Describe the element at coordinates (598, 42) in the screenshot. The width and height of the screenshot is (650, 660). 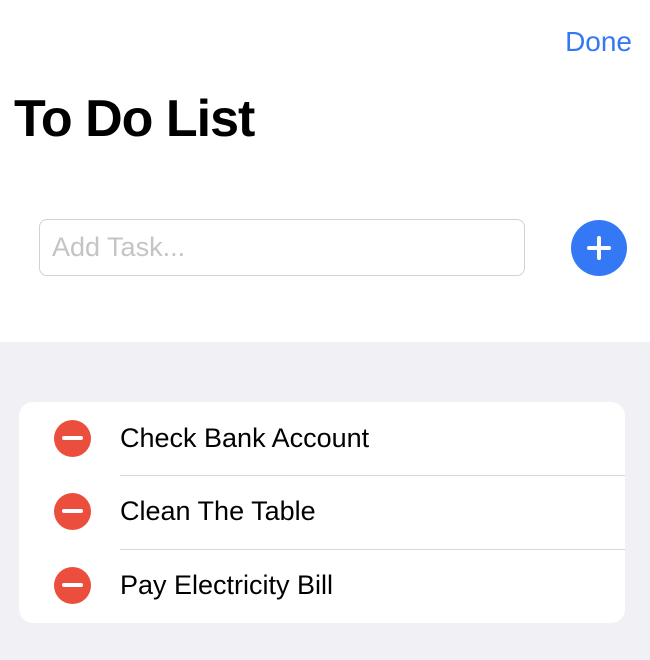
I see `done-button: Done` at that location.